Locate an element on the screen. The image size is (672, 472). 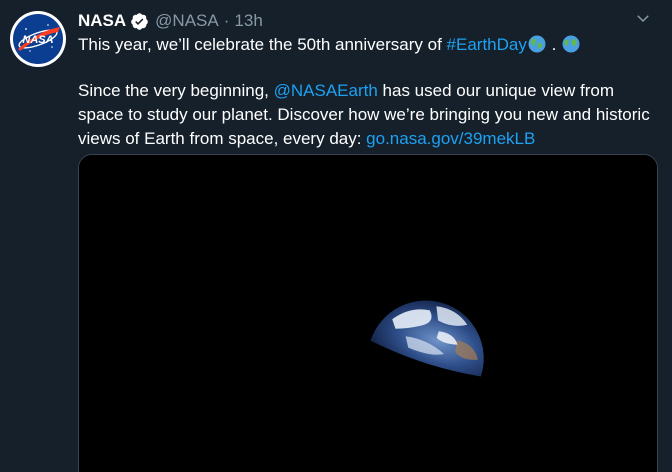
tweet-header: NASA @NASA · 13h is located at coordinates (170, 21).